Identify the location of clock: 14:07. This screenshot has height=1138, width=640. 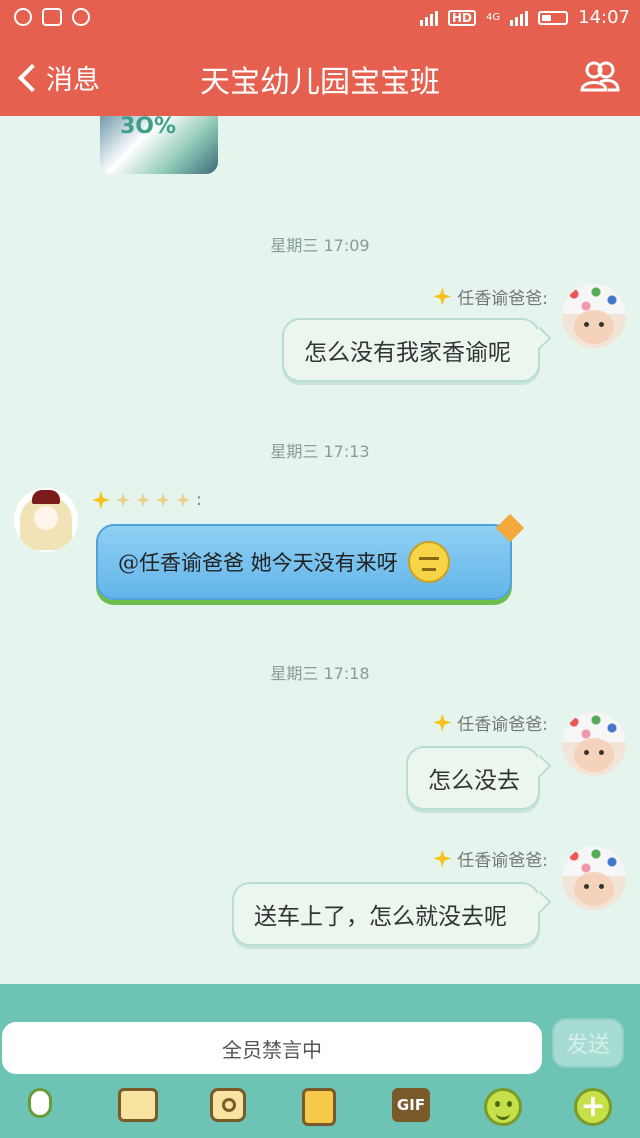
(604, 17).